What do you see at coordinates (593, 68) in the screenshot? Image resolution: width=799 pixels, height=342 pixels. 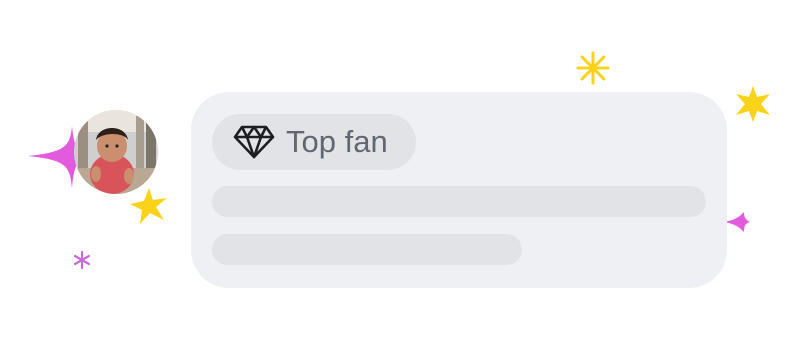 I see `yellow-sparkle-top-icon` at bounding box center [593, 68].